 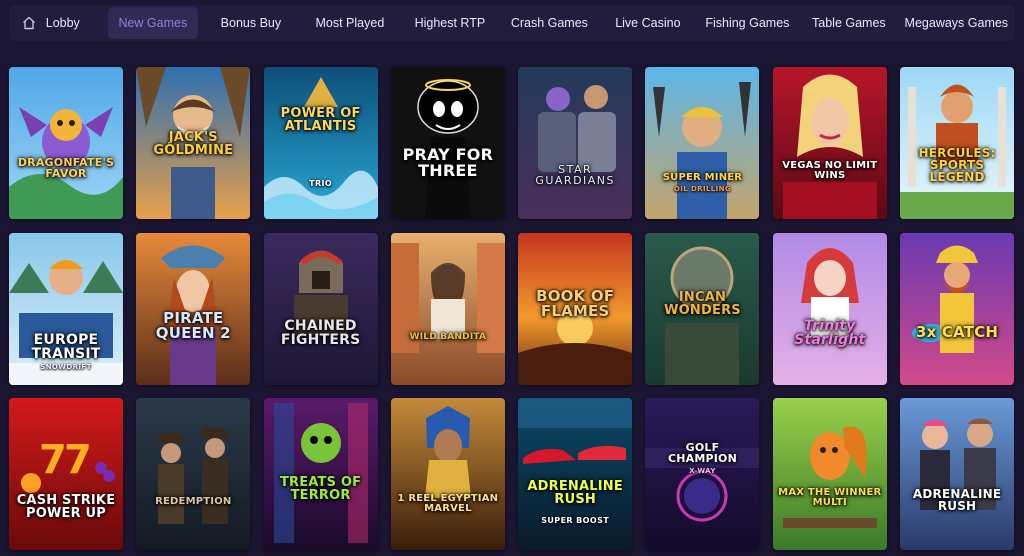 What do you see at coordinates (62, 23) in the screenshot?
I see `nav-item-label: Lobby` at bounding box center [62, 23].